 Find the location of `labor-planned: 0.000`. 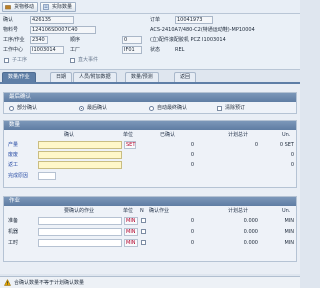

labor-planned: 0.000 is located at coordinates (250, 243).